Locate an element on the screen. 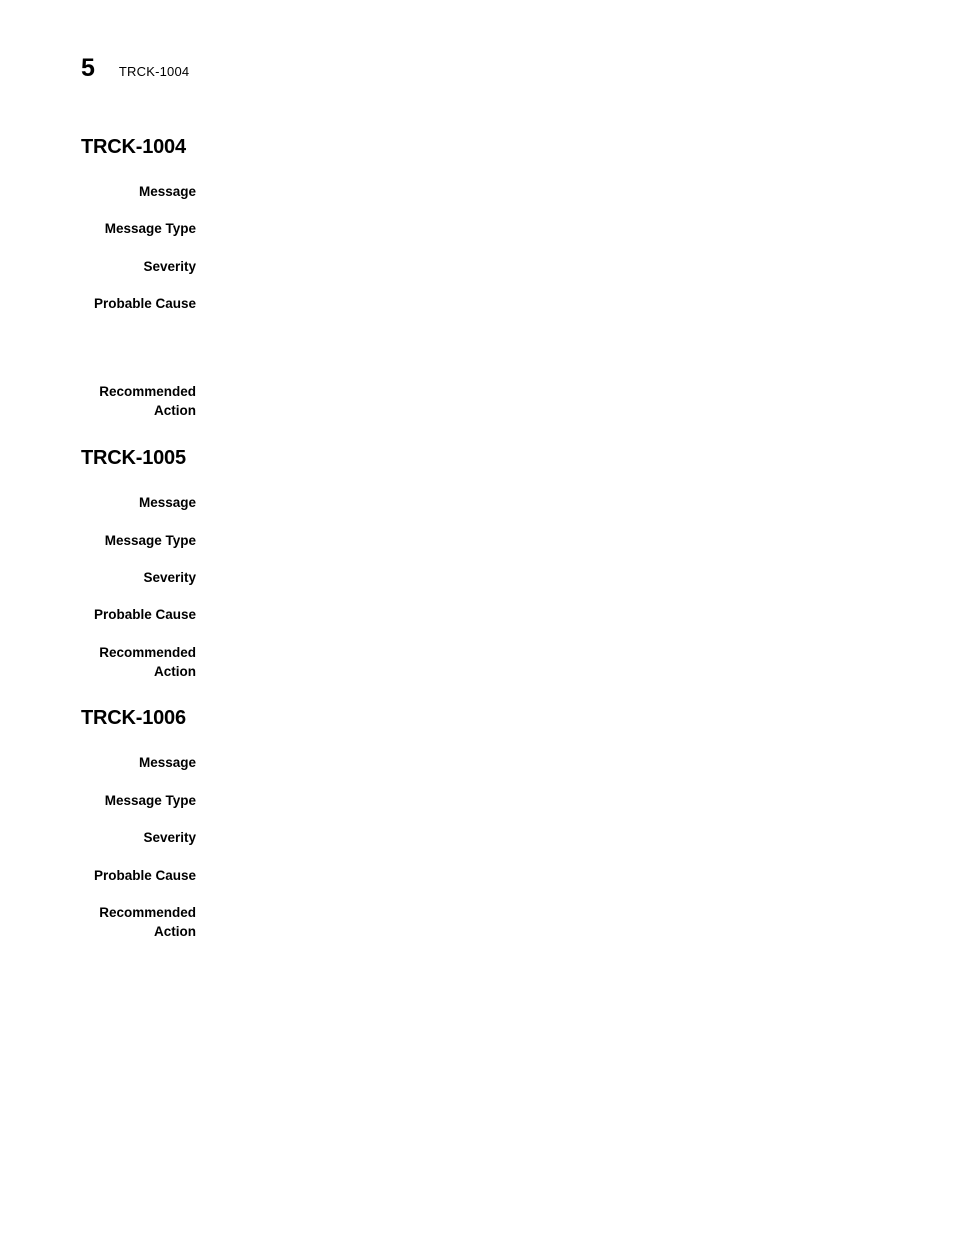 This screenshot has width=954, height=1235. running-header: 5 TRCK-1004 is located at coordinates (135, 68).